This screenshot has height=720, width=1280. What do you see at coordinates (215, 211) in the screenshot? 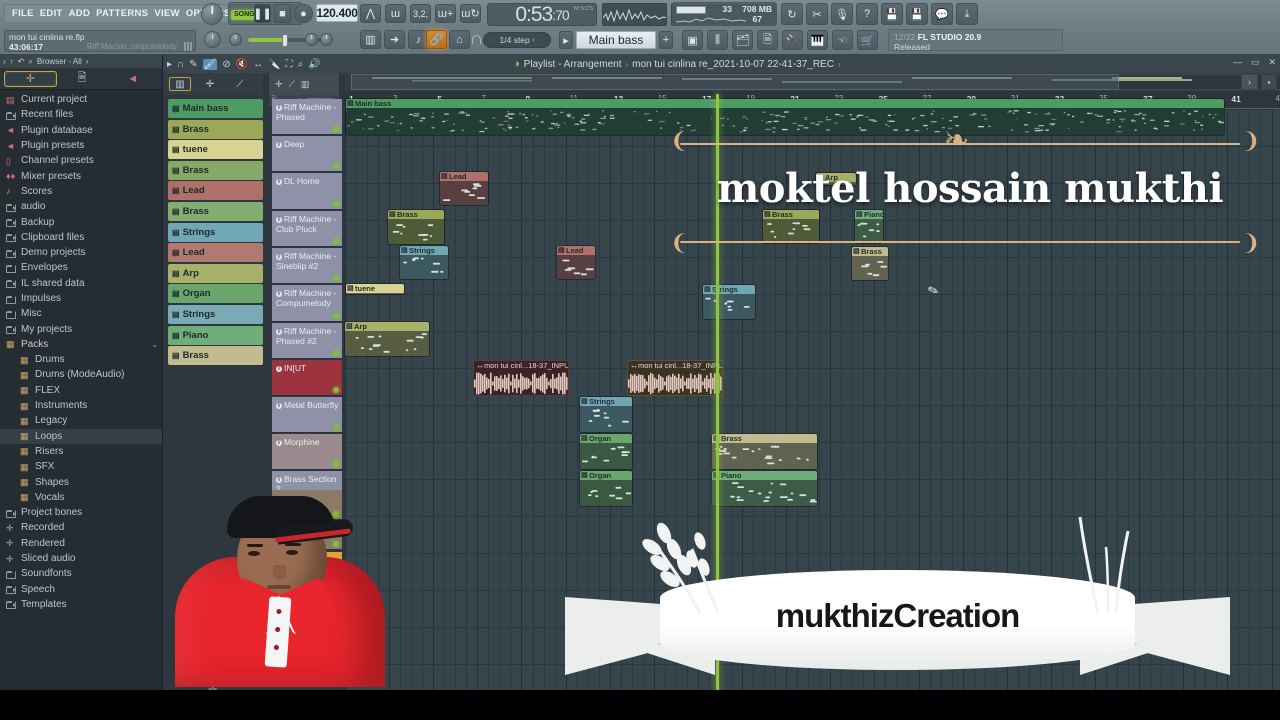
I see `track-header-5: ▤ Brass` at bounding box center [215, 211].